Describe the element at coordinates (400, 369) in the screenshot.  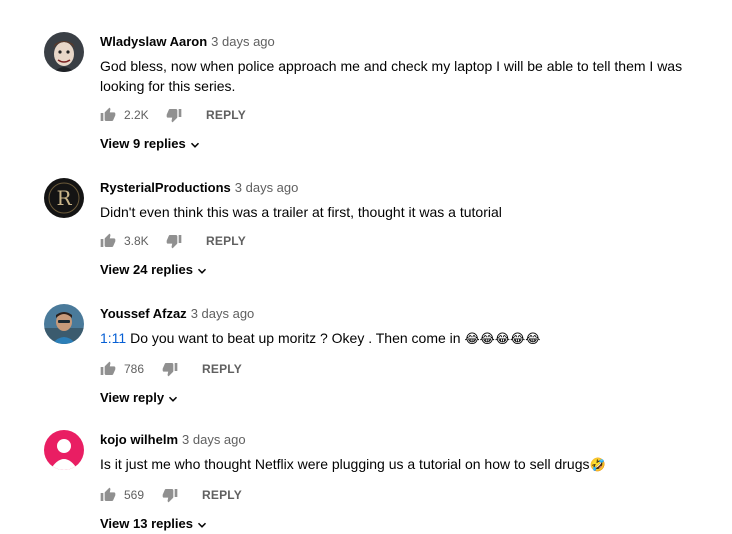
I see `comment-actions: 786 REPLY` at that location.